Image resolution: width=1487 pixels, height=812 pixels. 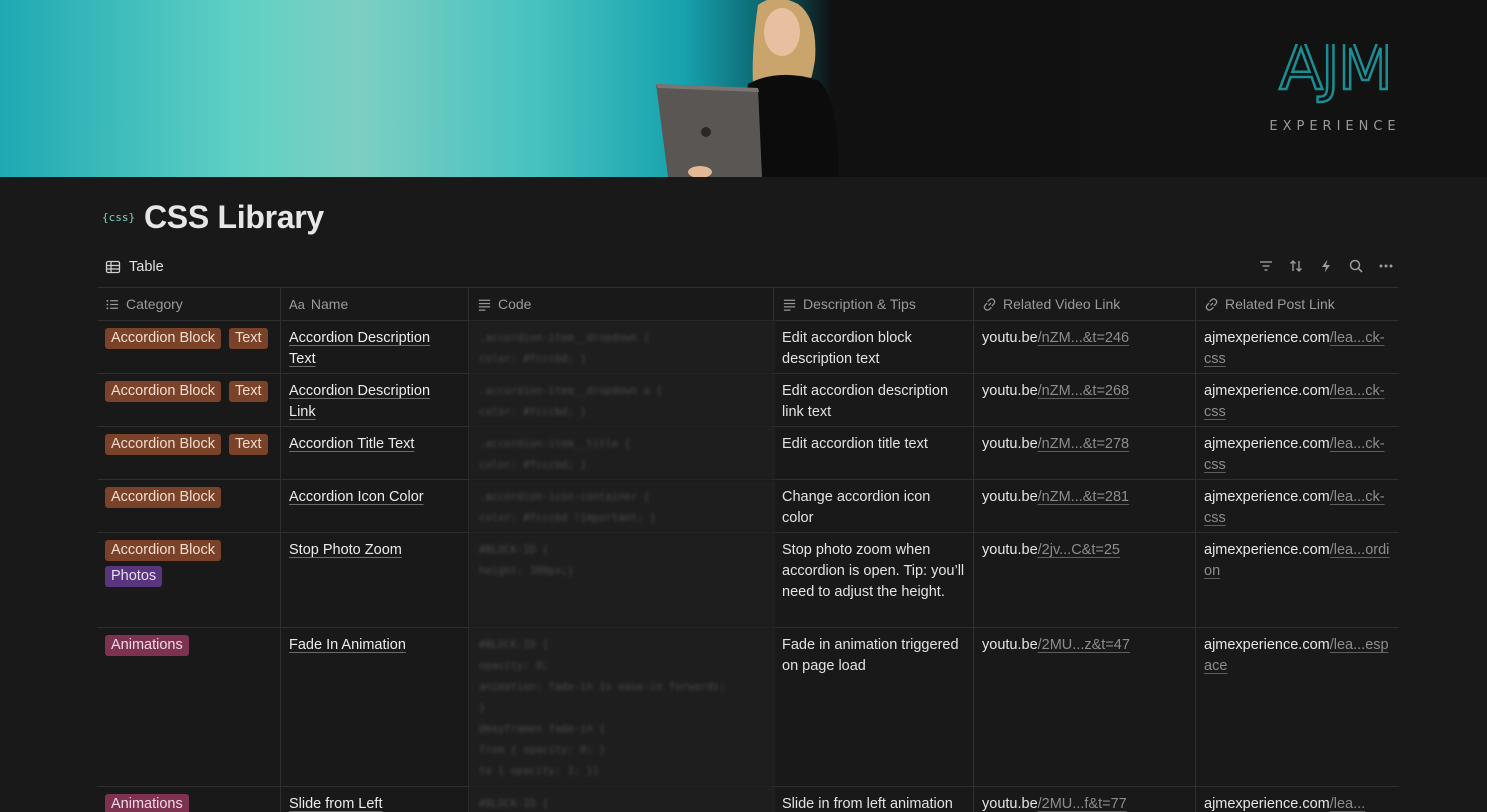 What do you see at coordinates (1082, 804) in the screenshot?
I see `video-link-path: /2MU...f&t=77` at bounding box center [1082, 804].